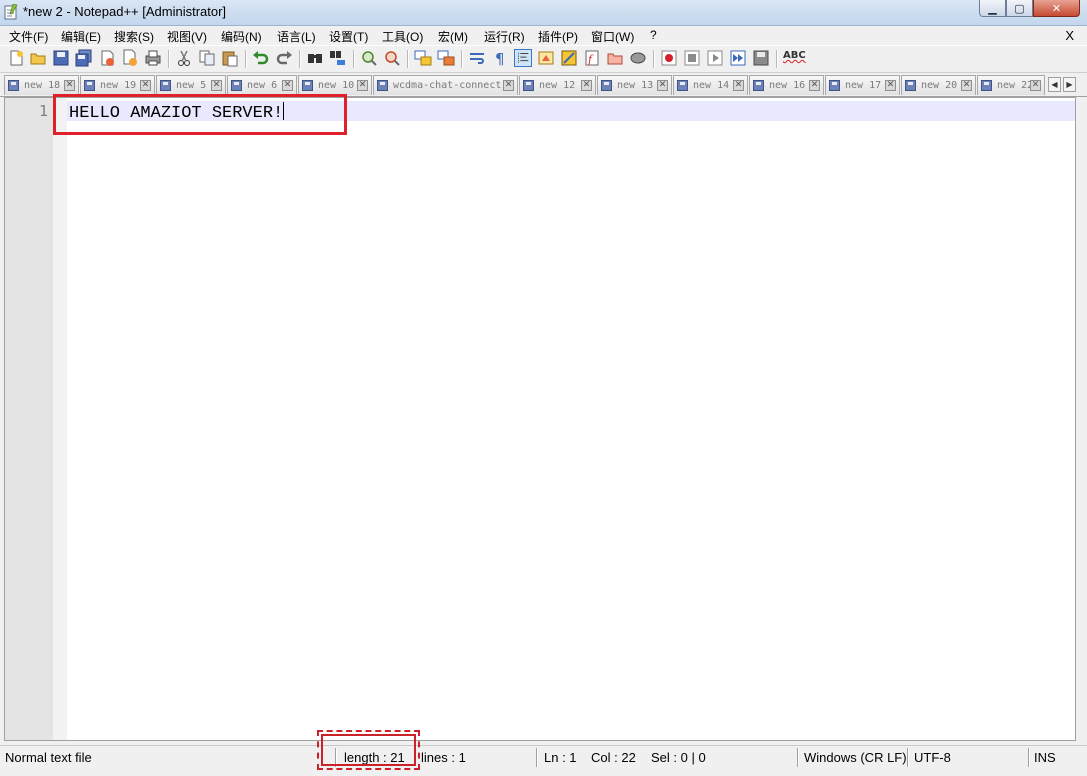  What do you see at coordinates (1019, 8) in the screenshot?
I see `maximize-button: ▢` at bounding box center [1019, 8].